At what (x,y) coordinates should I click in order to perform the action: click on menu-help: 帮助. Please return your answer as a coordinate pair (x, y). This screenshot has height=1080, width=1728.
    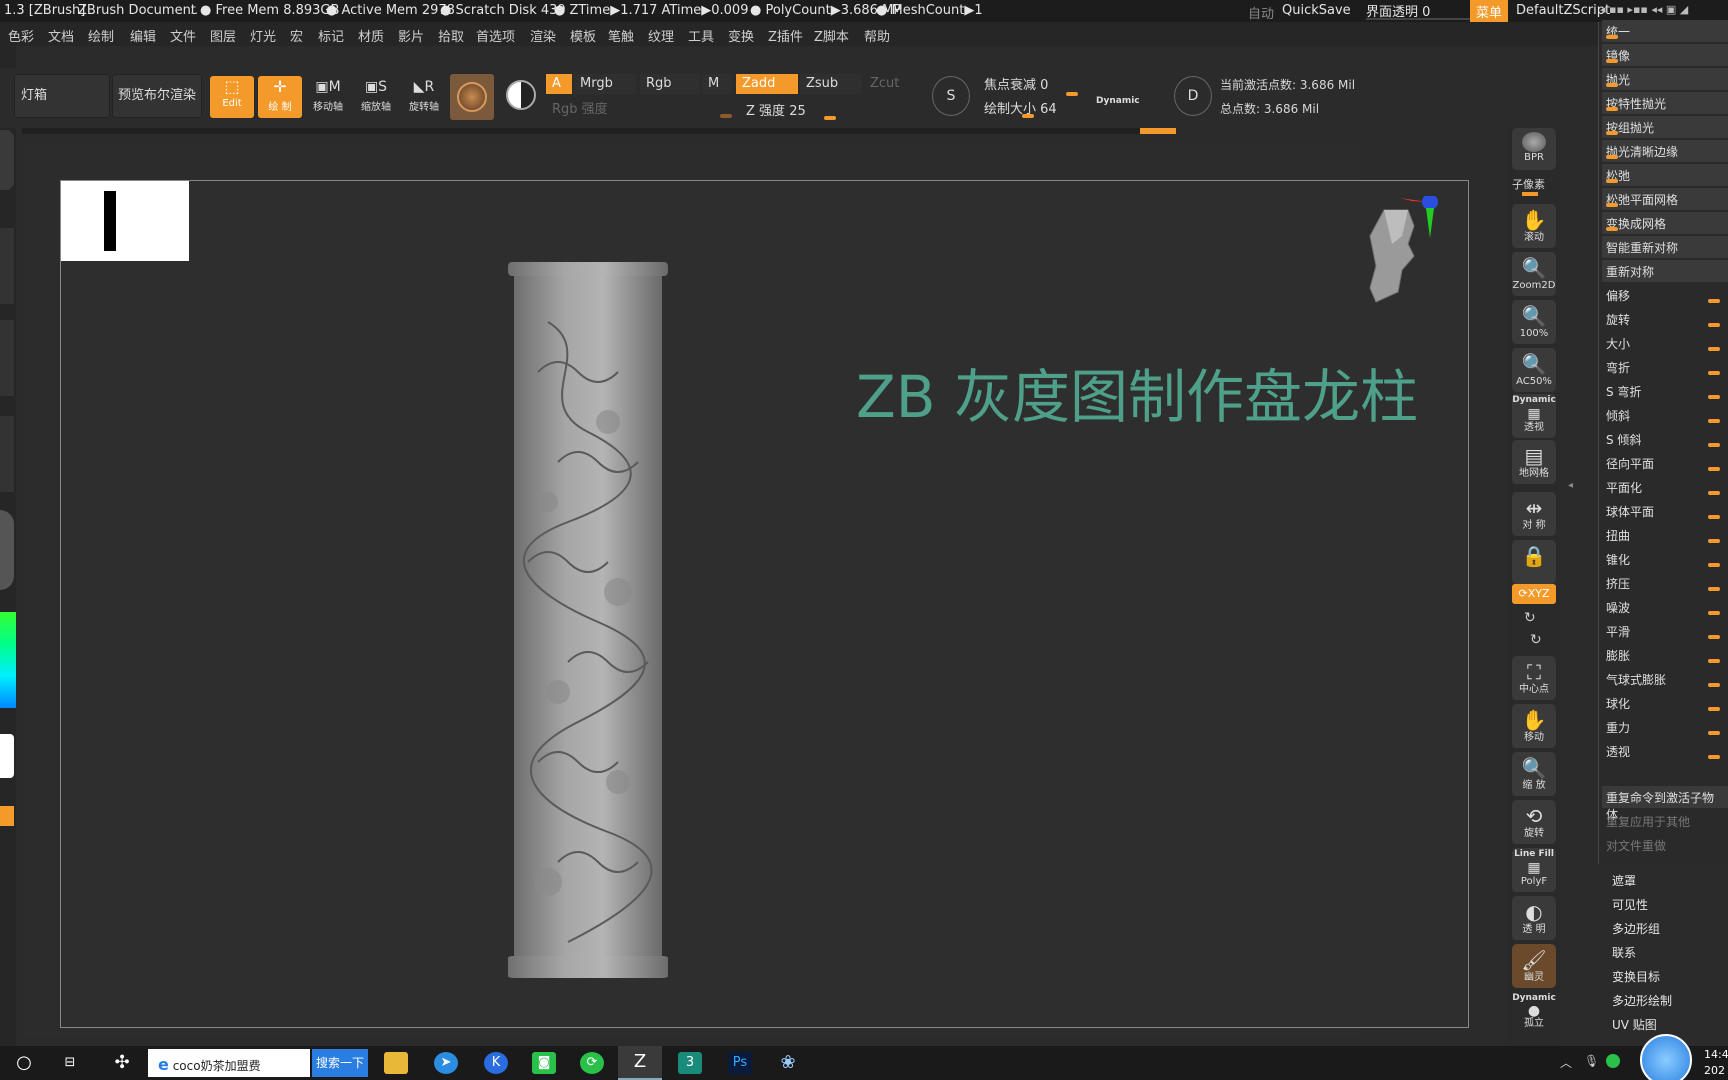
    Looking at the image, I should click on (877, 35).